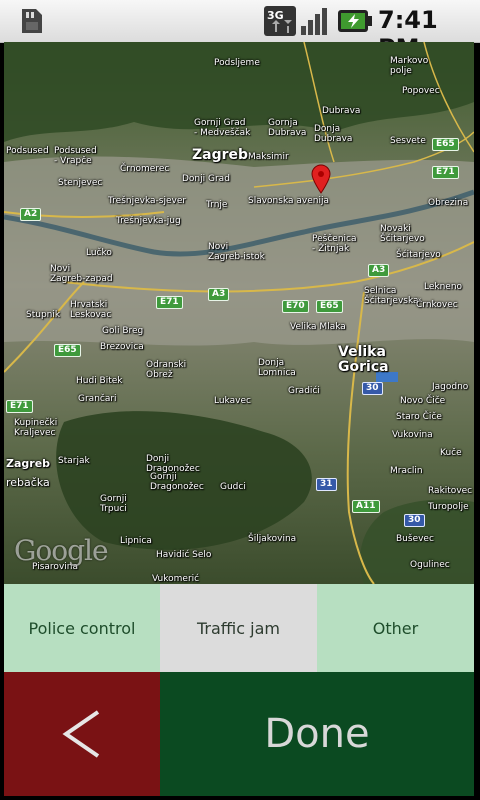 The height and width of the screenshot is (800, 480). Describe the element at coordinates (184, 555) in the screenshot. I see `map-label-havidic-selo: Havidić Selo` at that location.